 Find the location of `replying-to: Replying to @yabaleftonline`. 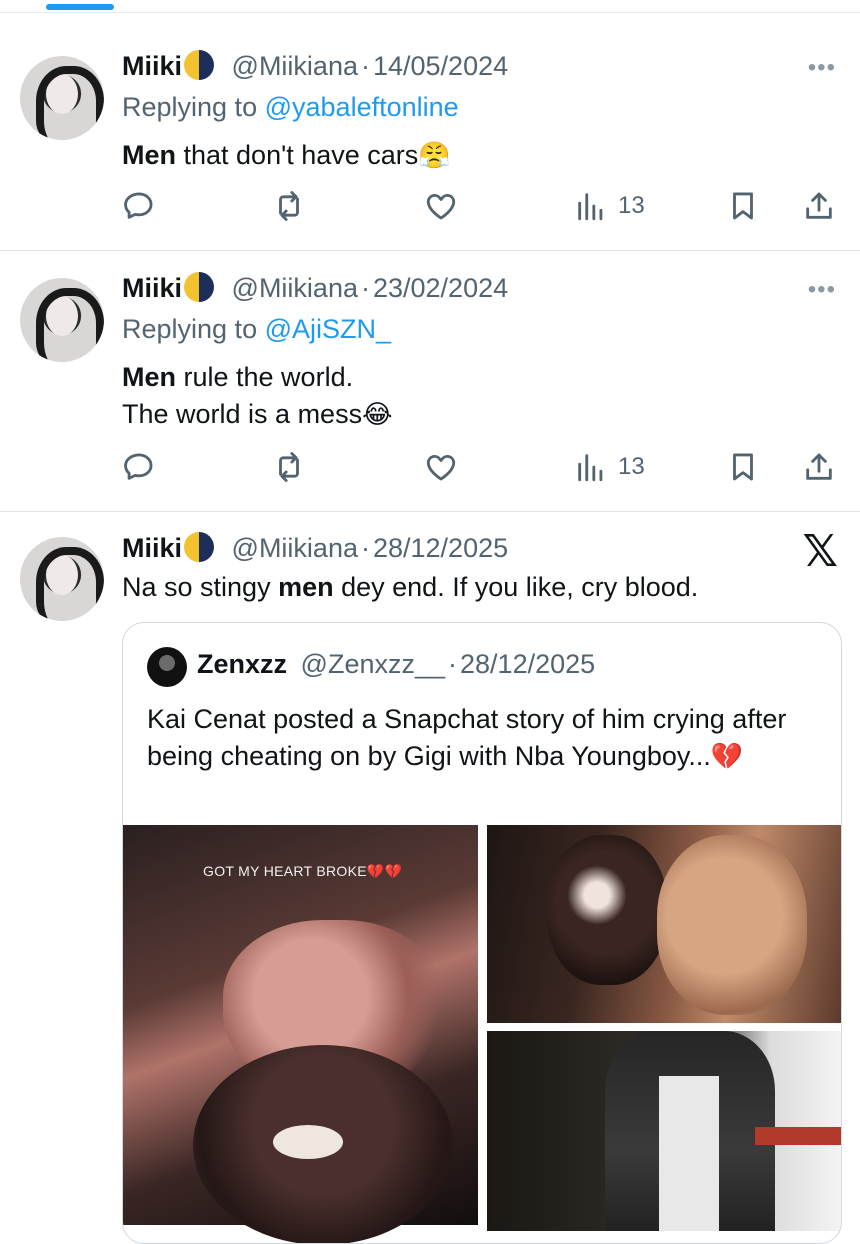

replying-to: Replying to @yabaleftonline is located at coordinates (290, 107).